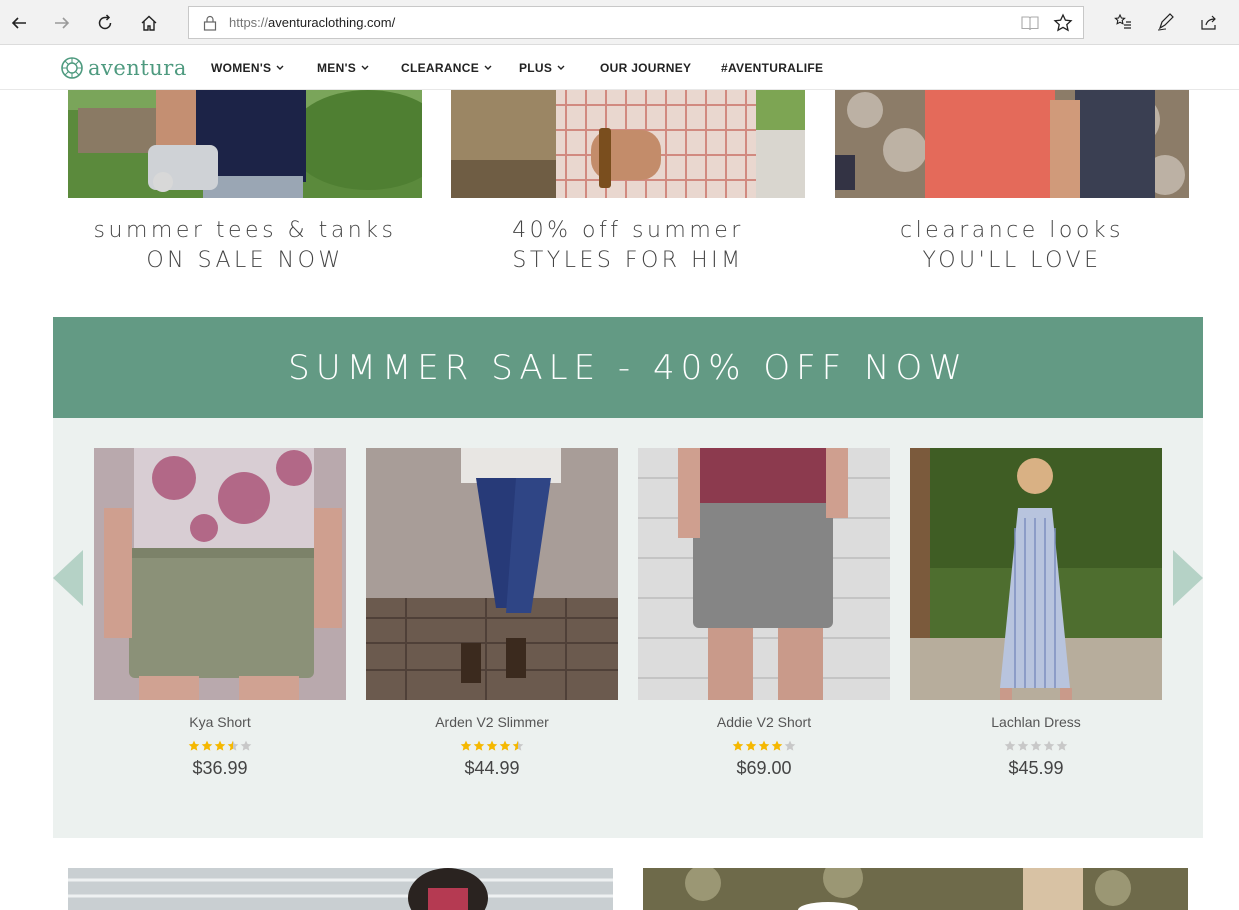 The width and height of the screenshot is (1239, 910). What do you see at coordinates (220, 768) in the screenshot?
I see `product-price: $36.99` at bounding box center [220, 768].